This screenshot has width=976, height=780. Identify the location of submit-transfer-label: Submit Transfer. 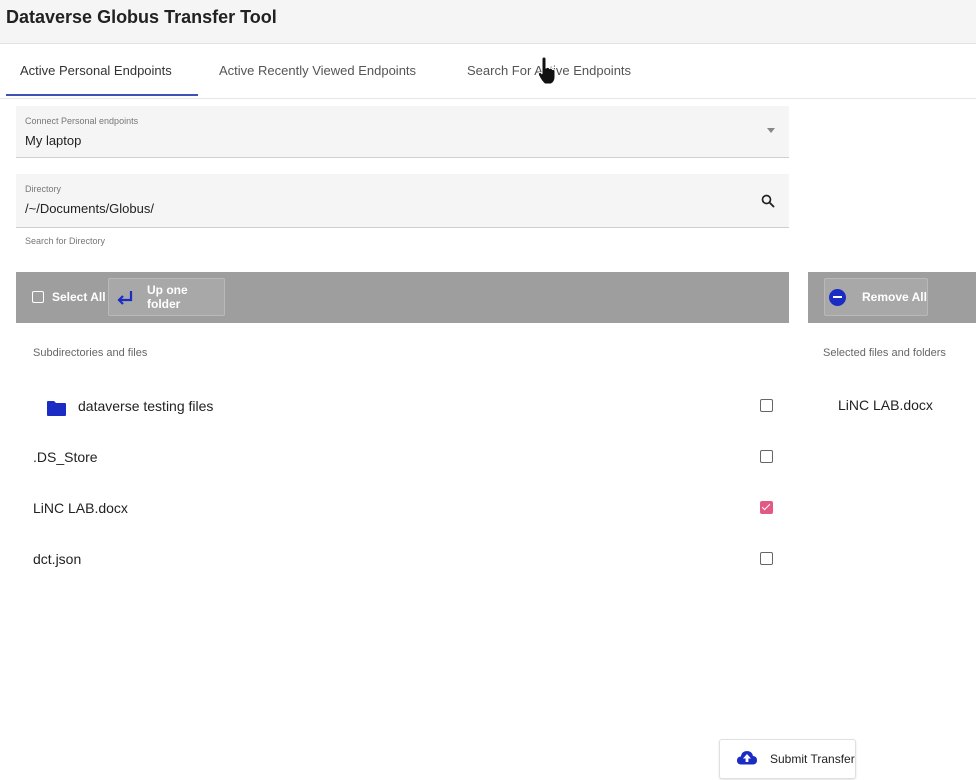
(812, 759).